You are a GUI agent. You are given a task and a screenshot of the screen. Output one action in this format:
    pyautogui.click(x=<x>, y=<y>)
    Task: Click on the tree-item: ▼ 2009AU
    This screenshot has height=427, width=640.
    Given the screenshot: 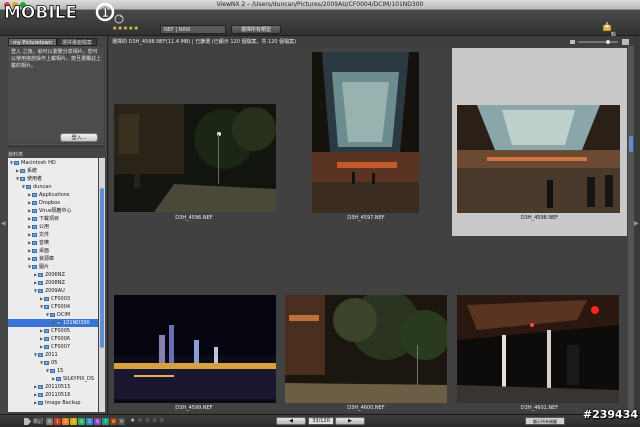 What is the action you would take?
    pyautogui.click(x=53, y=291)
    